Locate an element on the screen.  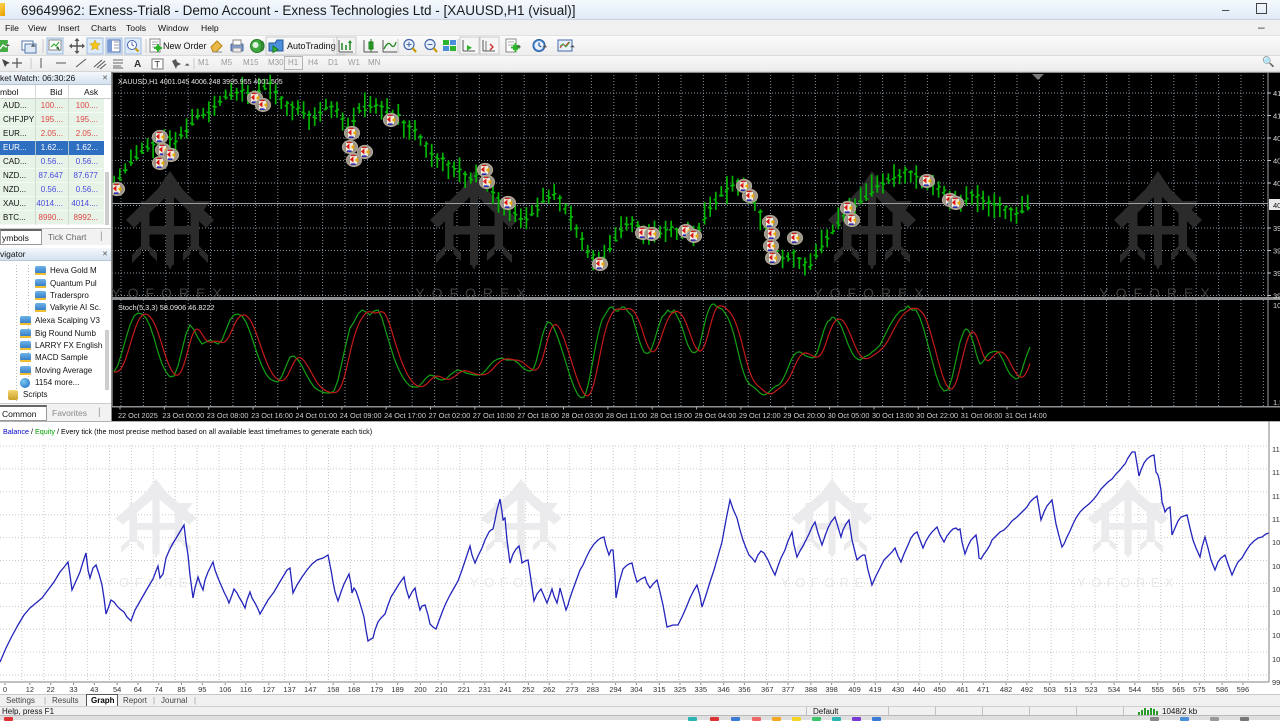
svg-text: 27 Oct 10:00 is located at coordinates (494, 415).